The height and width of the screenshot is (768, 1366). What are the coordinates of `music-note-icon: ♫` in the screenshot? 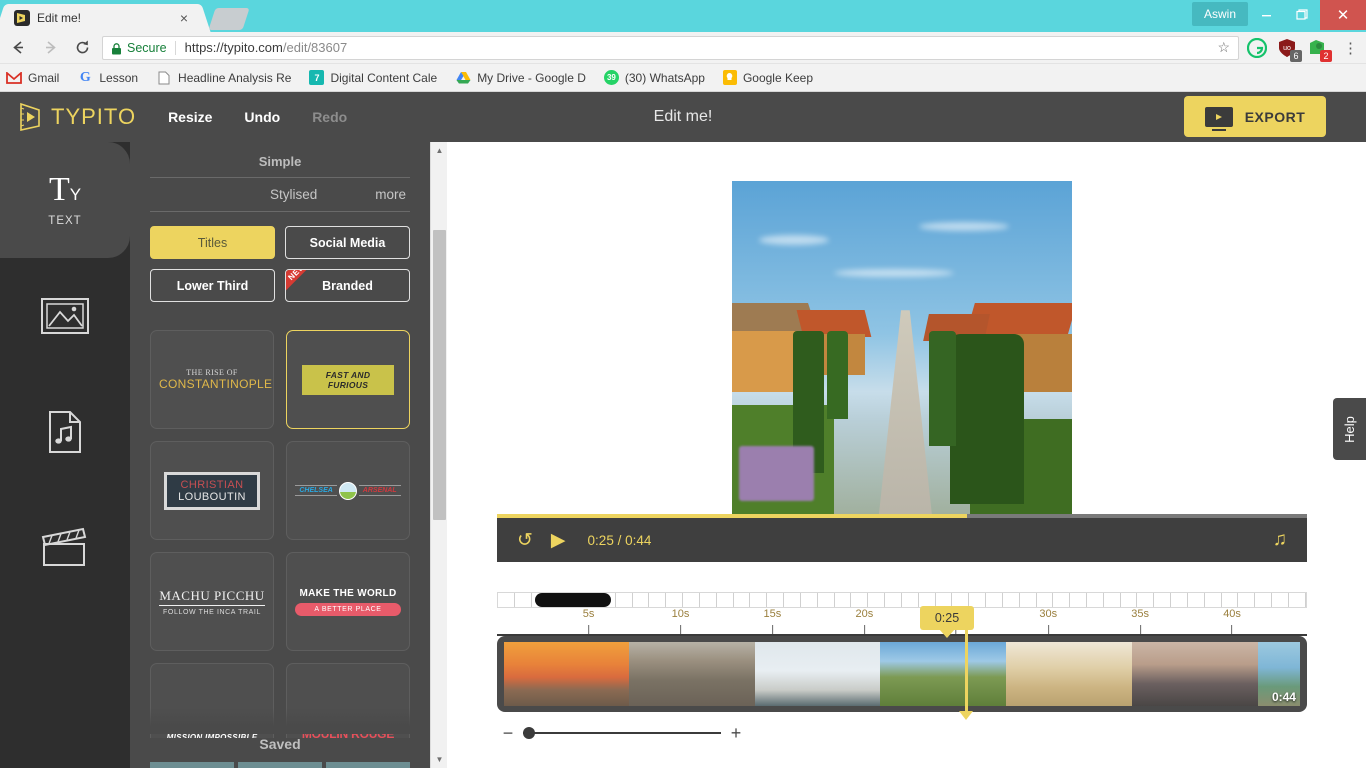 It's located at (1280, 540).